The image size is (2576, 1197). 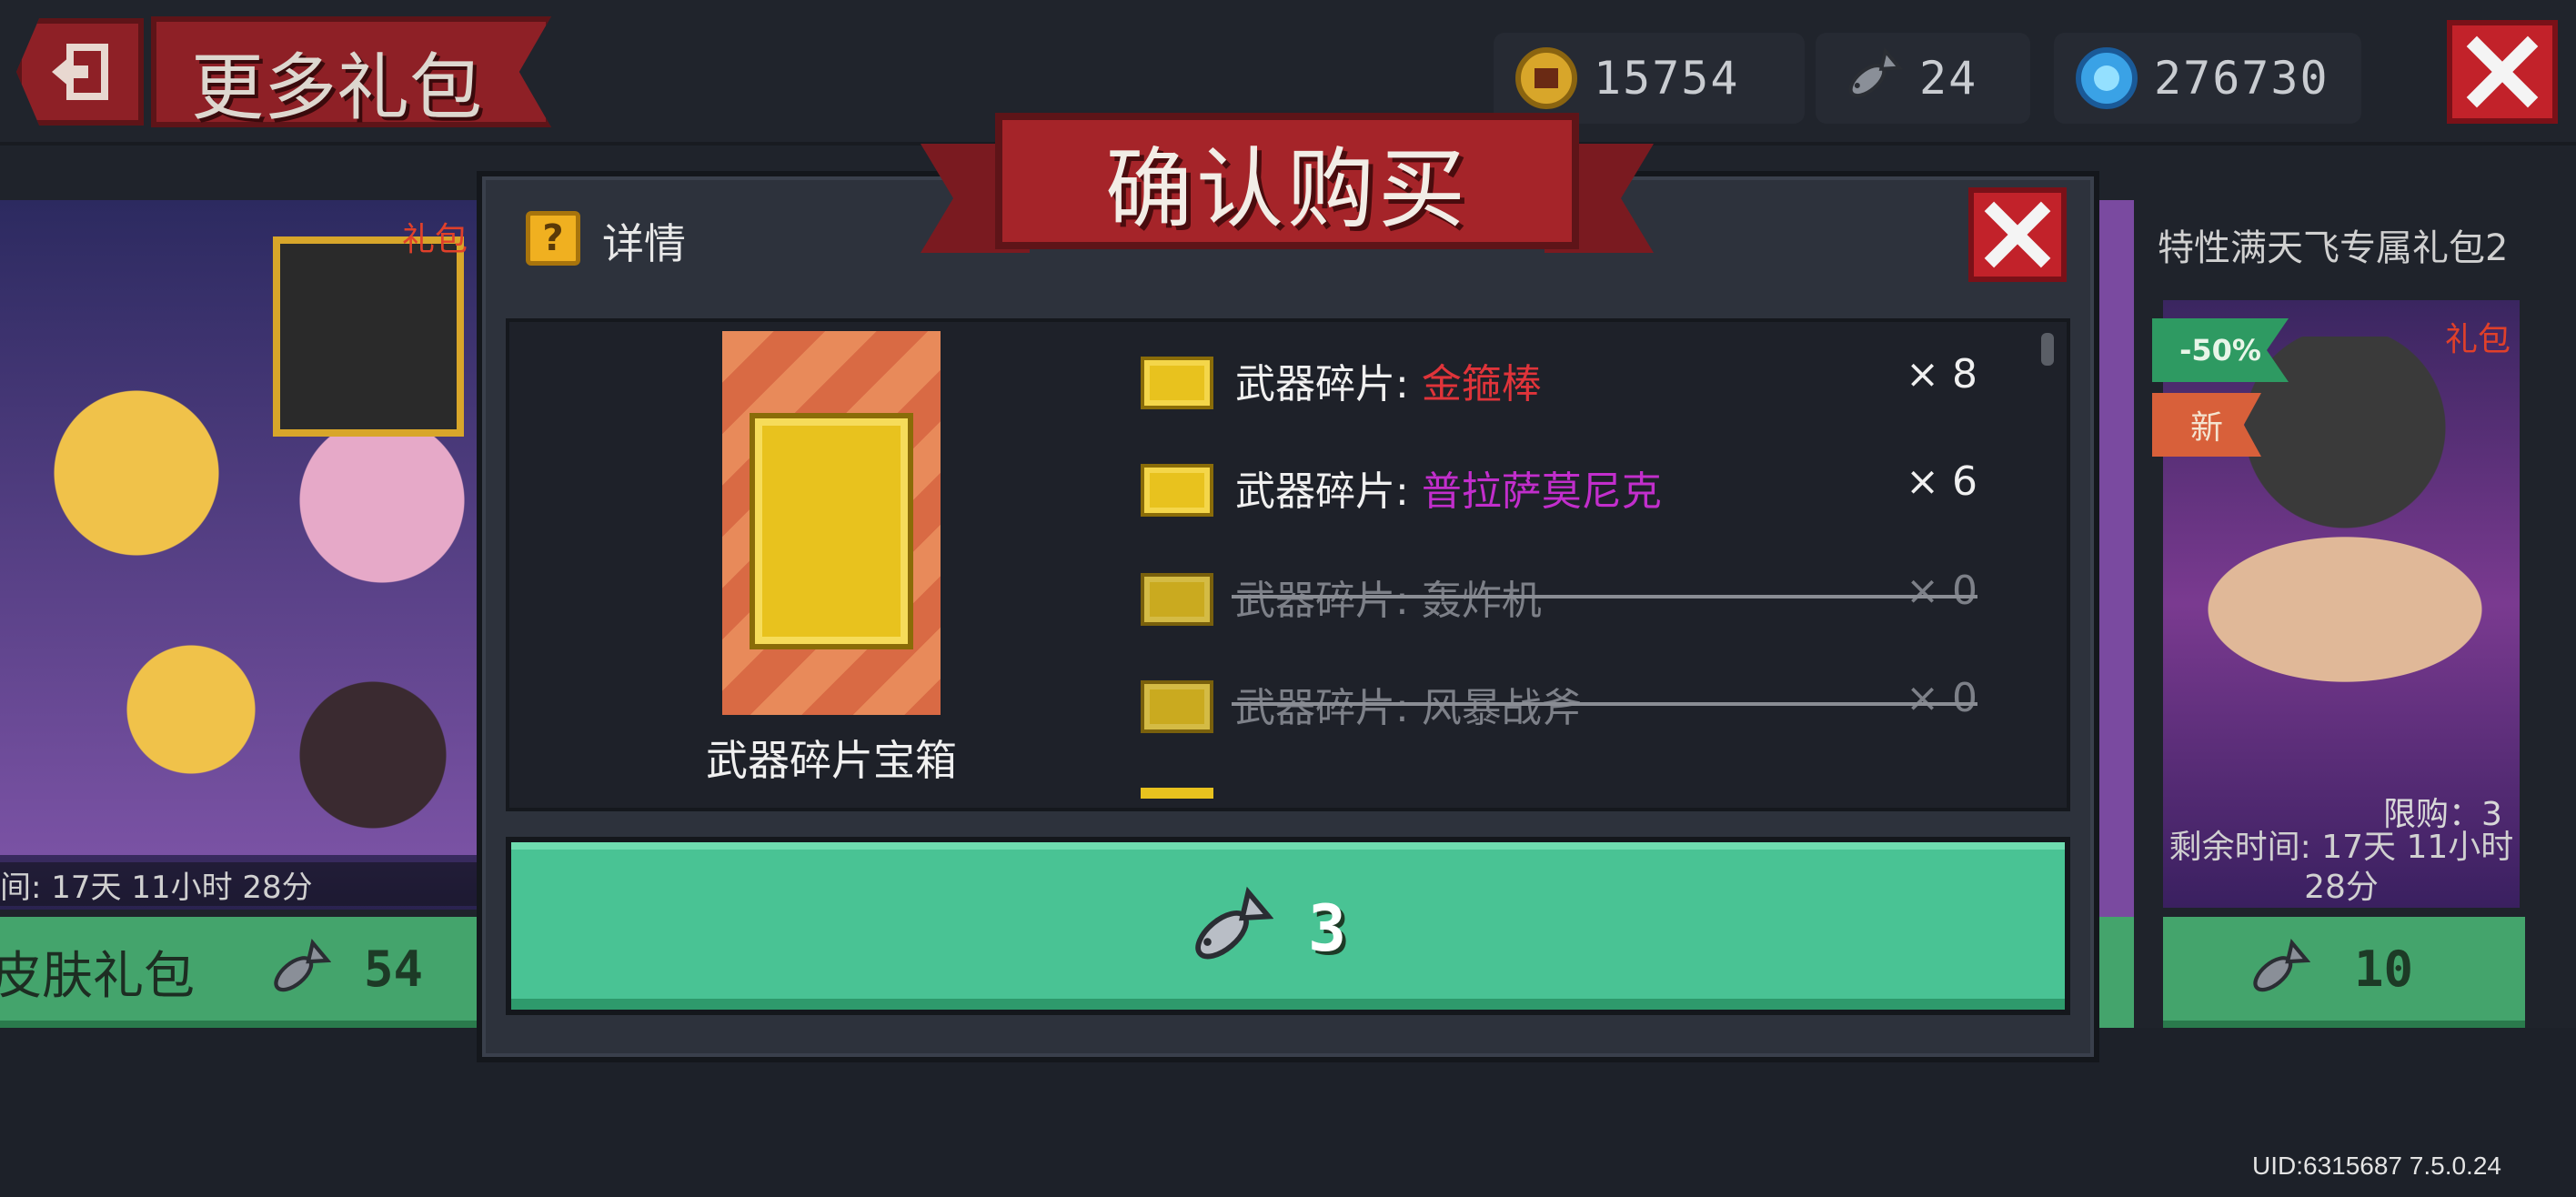 I want to click on left-pack-card: 礼包, so click(x=238, y=555).